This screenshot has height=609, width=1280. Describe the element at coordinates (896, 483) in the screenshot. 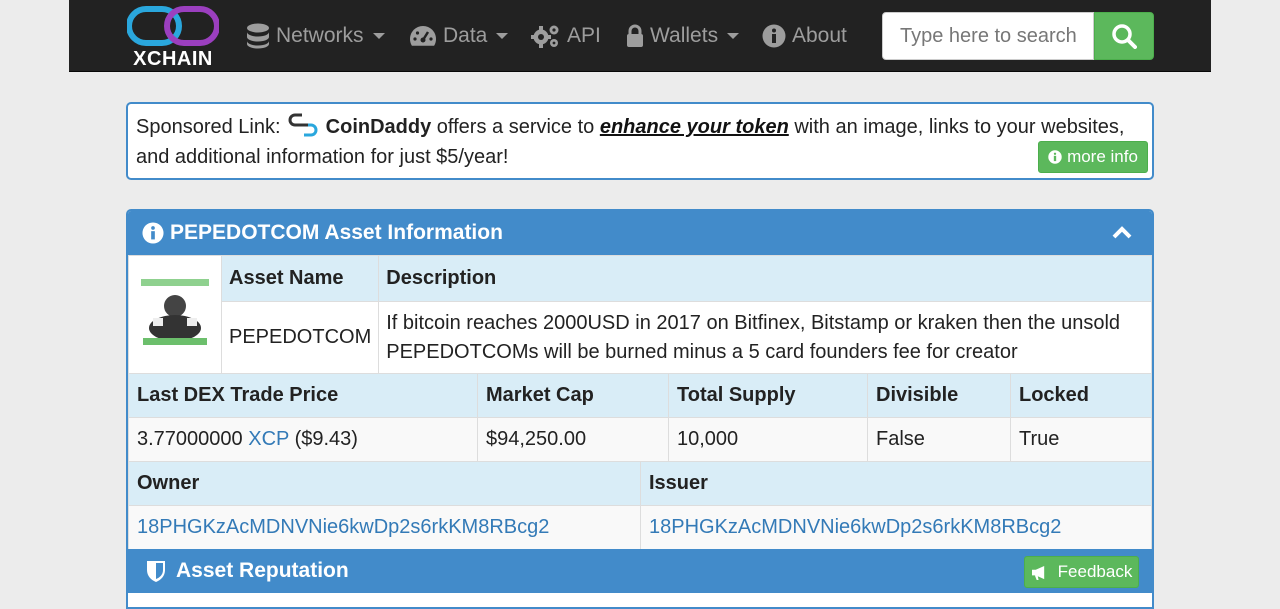

I see `issuer-header: Issuer` at that location.